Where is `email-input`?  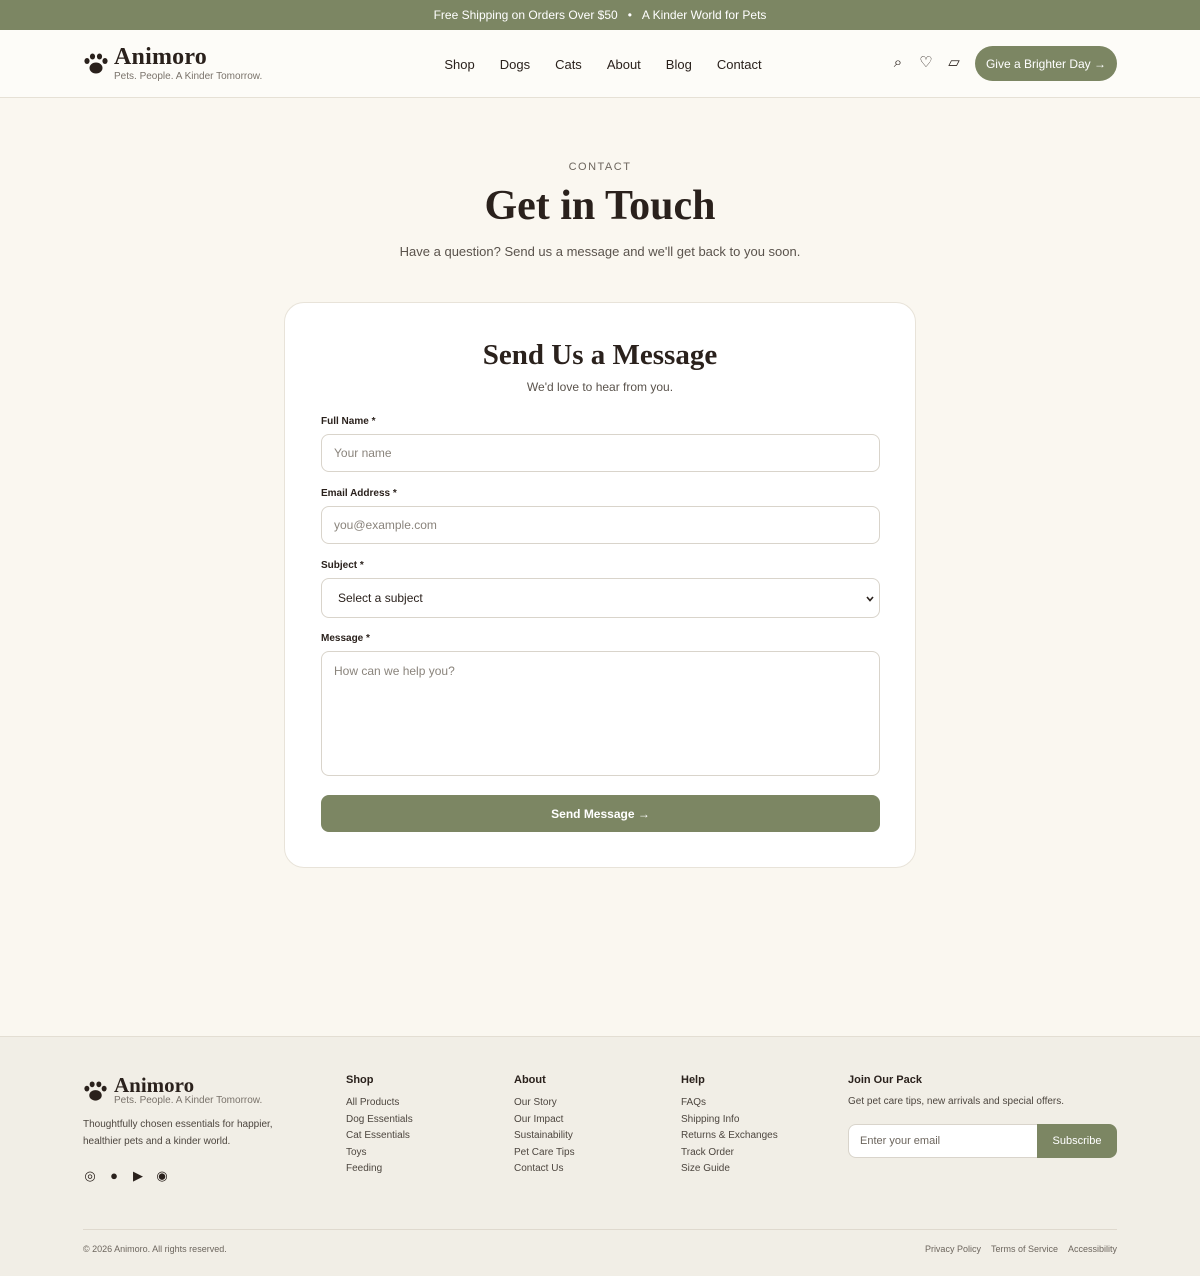
email-input is located at coordinates (600, 525).